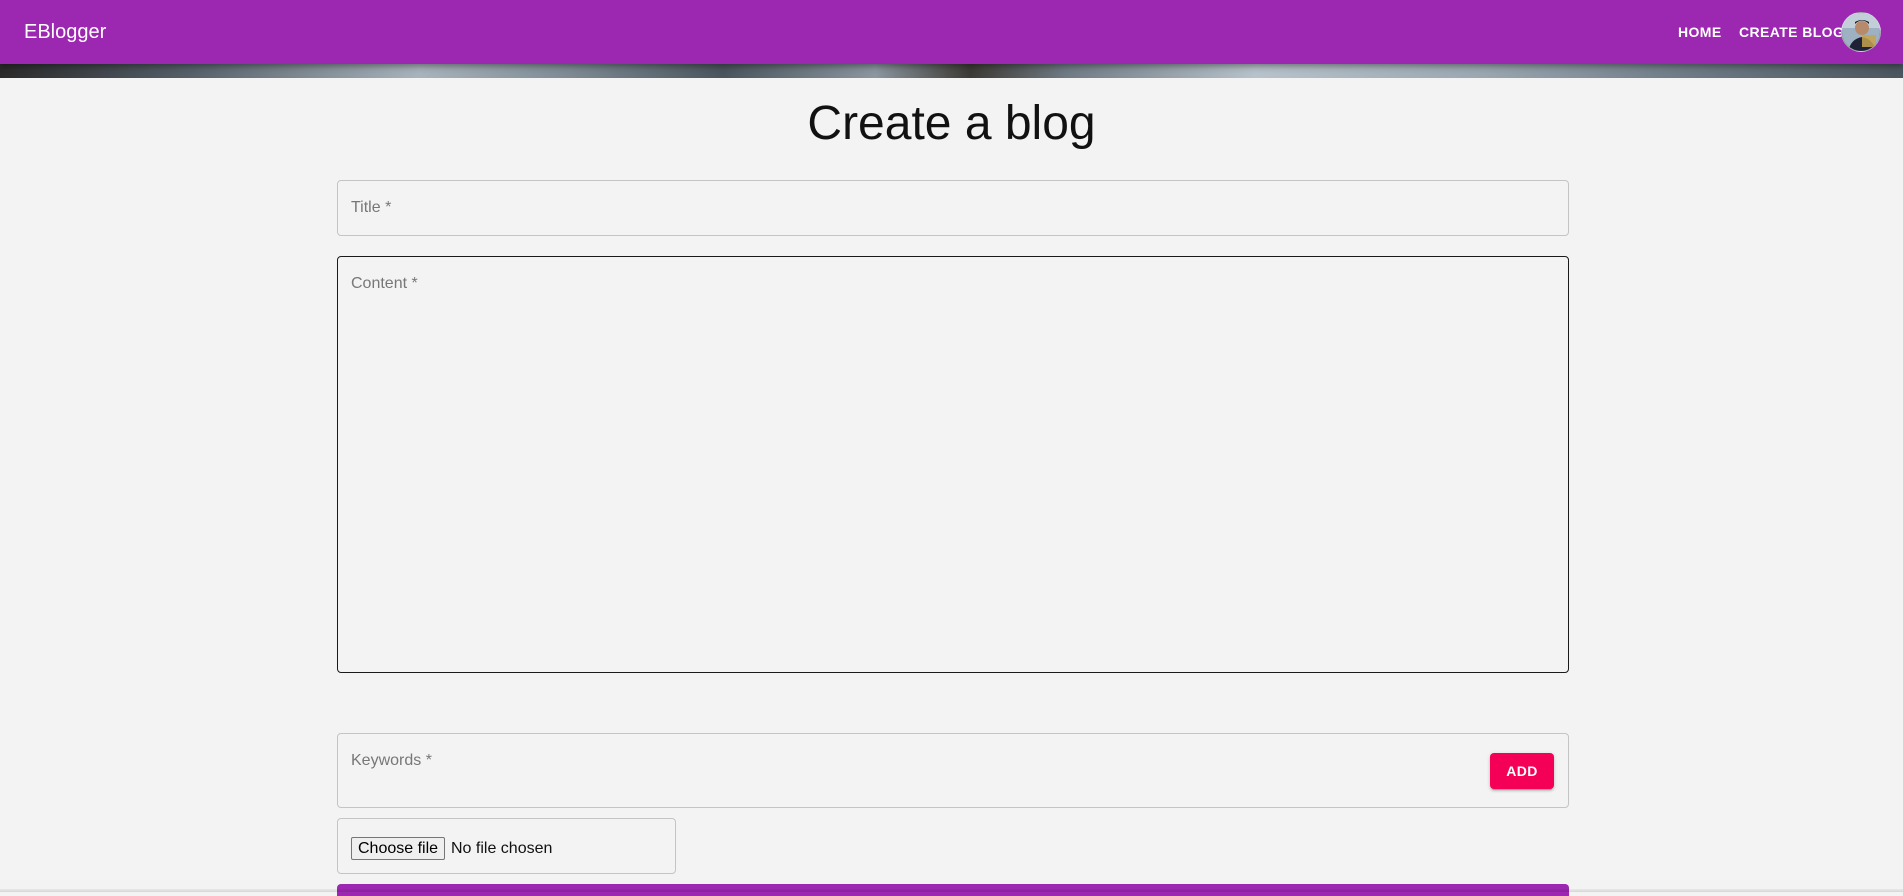 Image resolution: width=1903 pixels, height=896 pixels. What do you see at coordinates (951, 71) in the screenshot?
I see `hero-banner` at bounding box center [951, 71].